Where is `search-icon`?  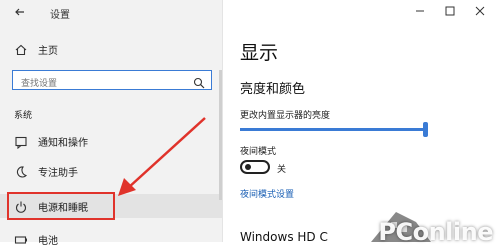 search-icon is located at coordinates (199, 81).